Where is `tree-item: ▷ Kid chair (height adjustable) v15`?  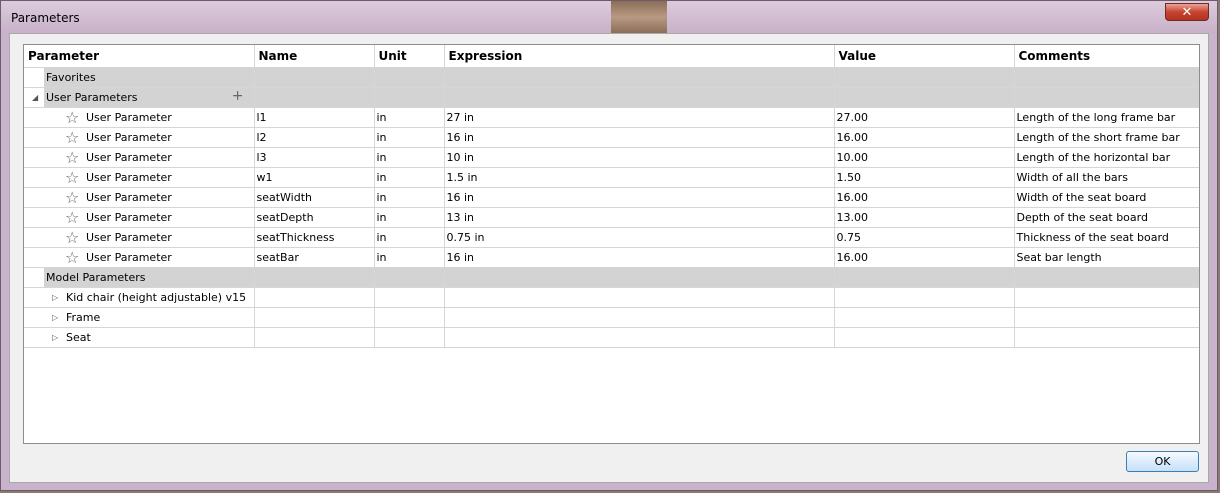 tree-item: ▷ Kid chair (height adjustable) v15 is located at coordinates (611, 297).